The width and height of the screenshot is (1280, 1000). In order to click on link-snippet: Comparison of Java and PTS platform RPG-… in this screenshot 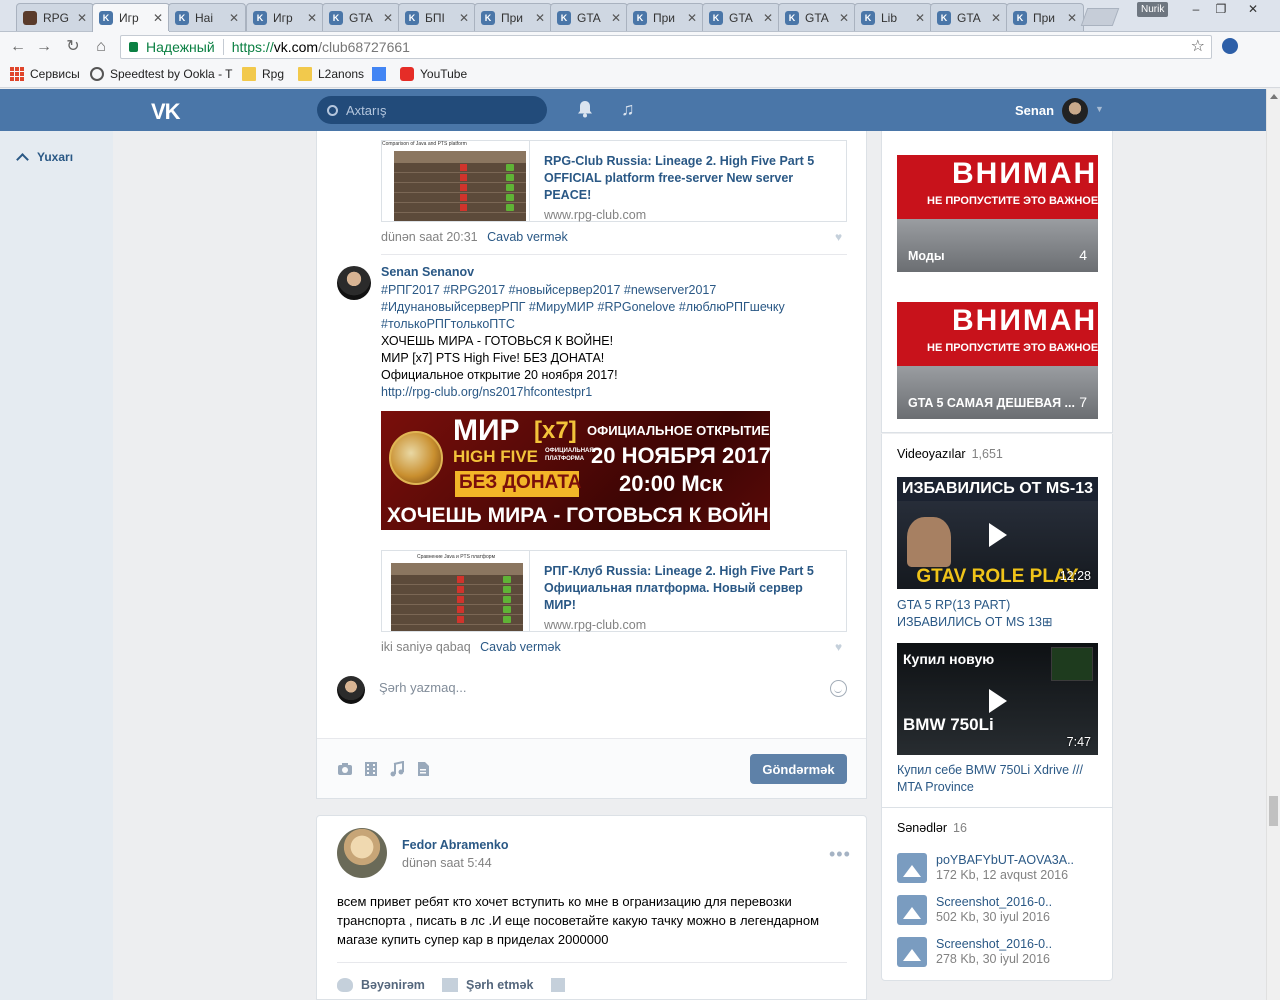, I will do `click(614, 181)`.